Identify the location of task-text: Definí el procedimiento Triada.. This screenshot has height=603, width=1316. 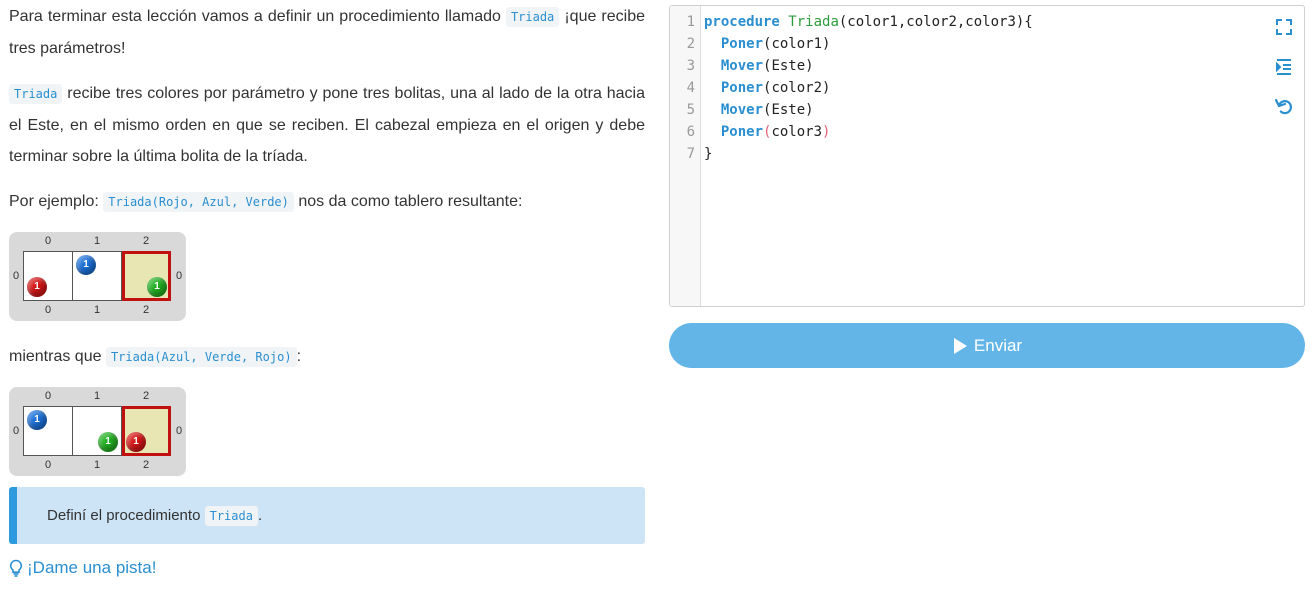
(155, 516).